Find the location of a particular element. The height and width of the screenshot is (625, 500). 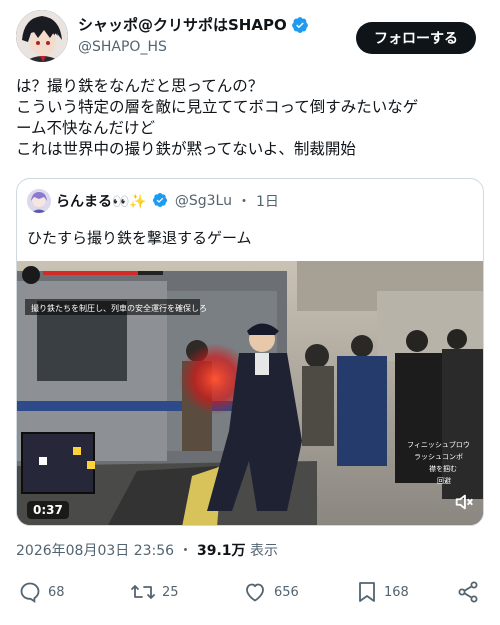

bookmark-button: 168 is located at coordinates (382, 592).